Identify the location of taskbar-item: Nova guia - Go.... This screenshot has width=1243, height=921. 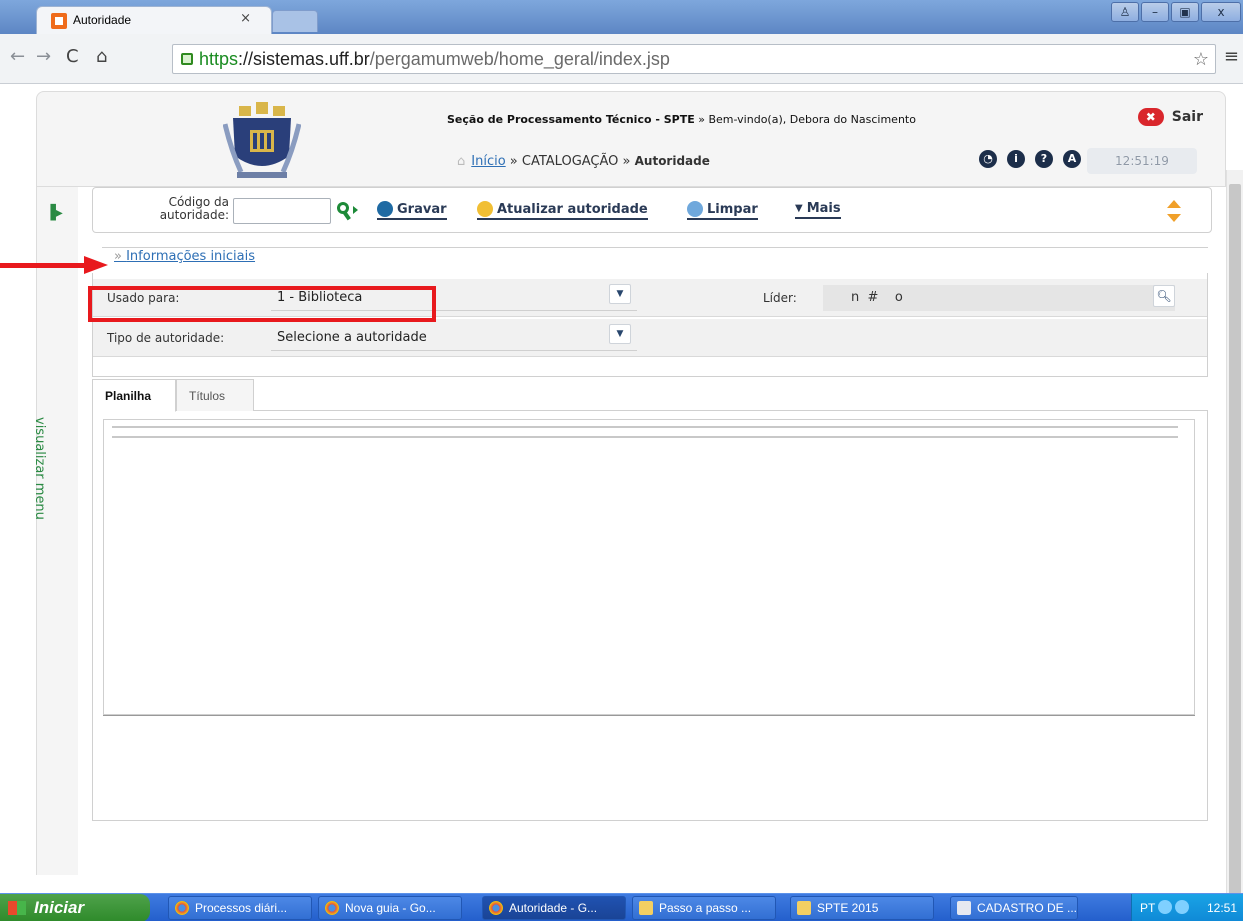
(390, 908).